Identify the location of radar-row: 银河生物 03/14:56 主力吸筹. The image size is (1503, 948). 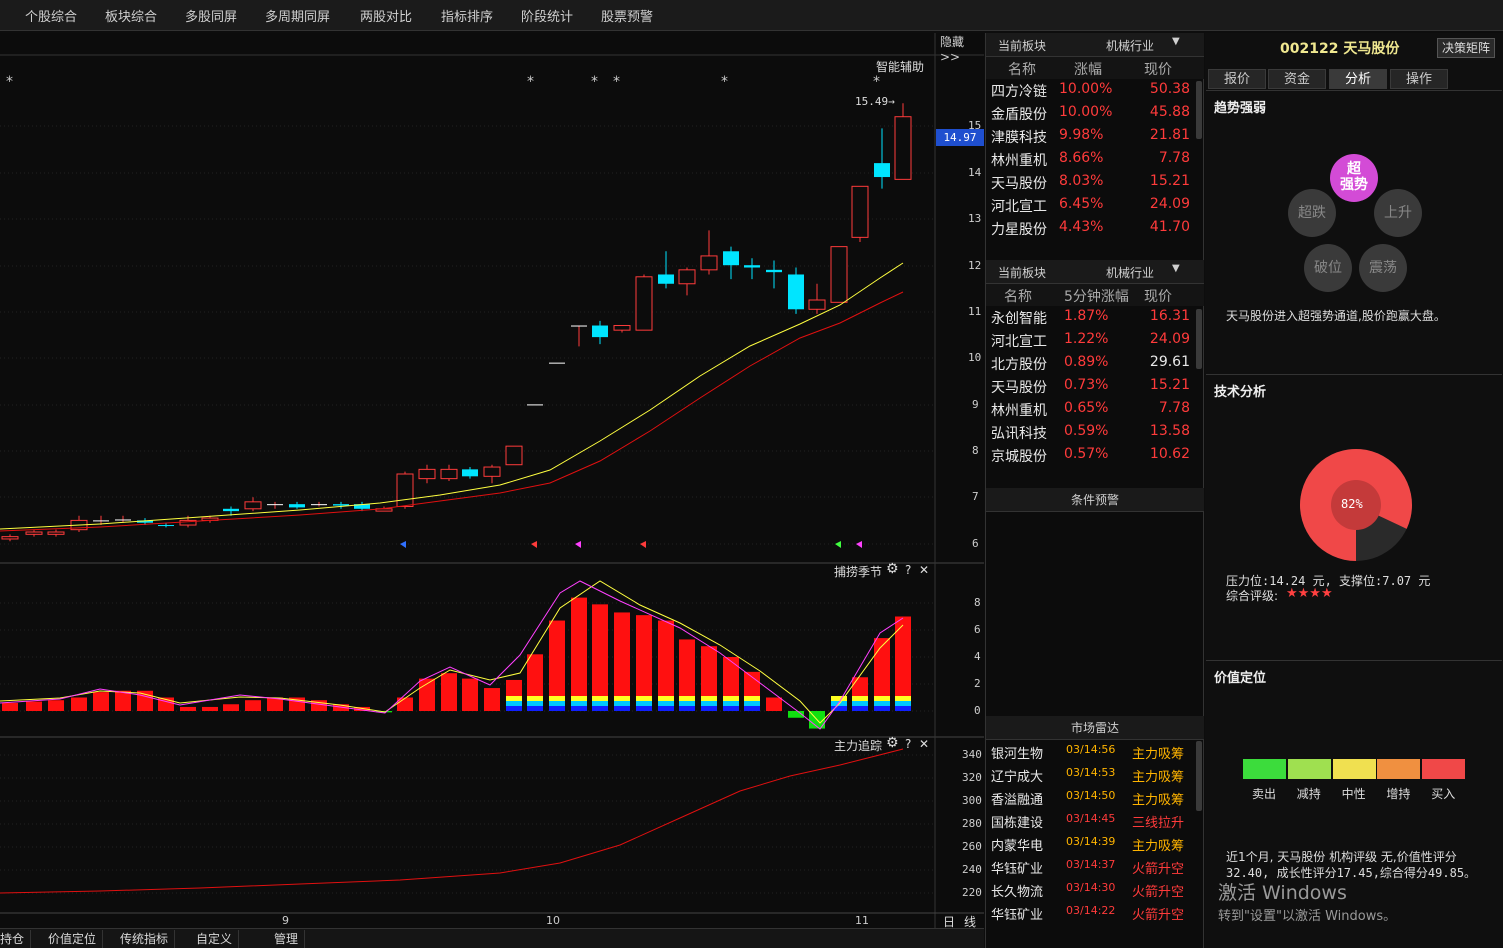
(1091, 751).